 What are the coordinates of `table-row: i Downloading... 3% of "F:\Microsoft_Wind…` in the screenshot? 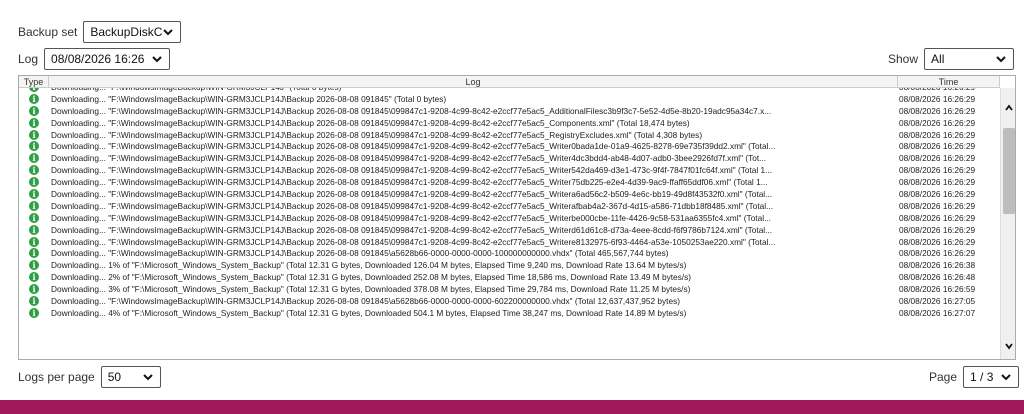 It's located at (509, 289).